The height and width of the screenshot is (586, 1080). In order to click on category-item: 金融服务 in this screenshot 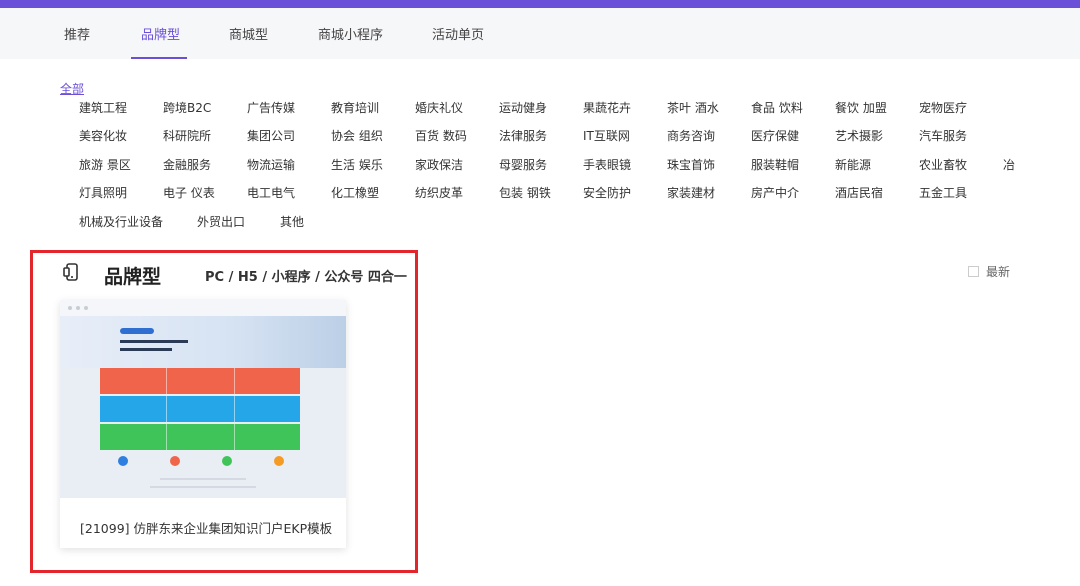, I will do `click(187, 164)`.